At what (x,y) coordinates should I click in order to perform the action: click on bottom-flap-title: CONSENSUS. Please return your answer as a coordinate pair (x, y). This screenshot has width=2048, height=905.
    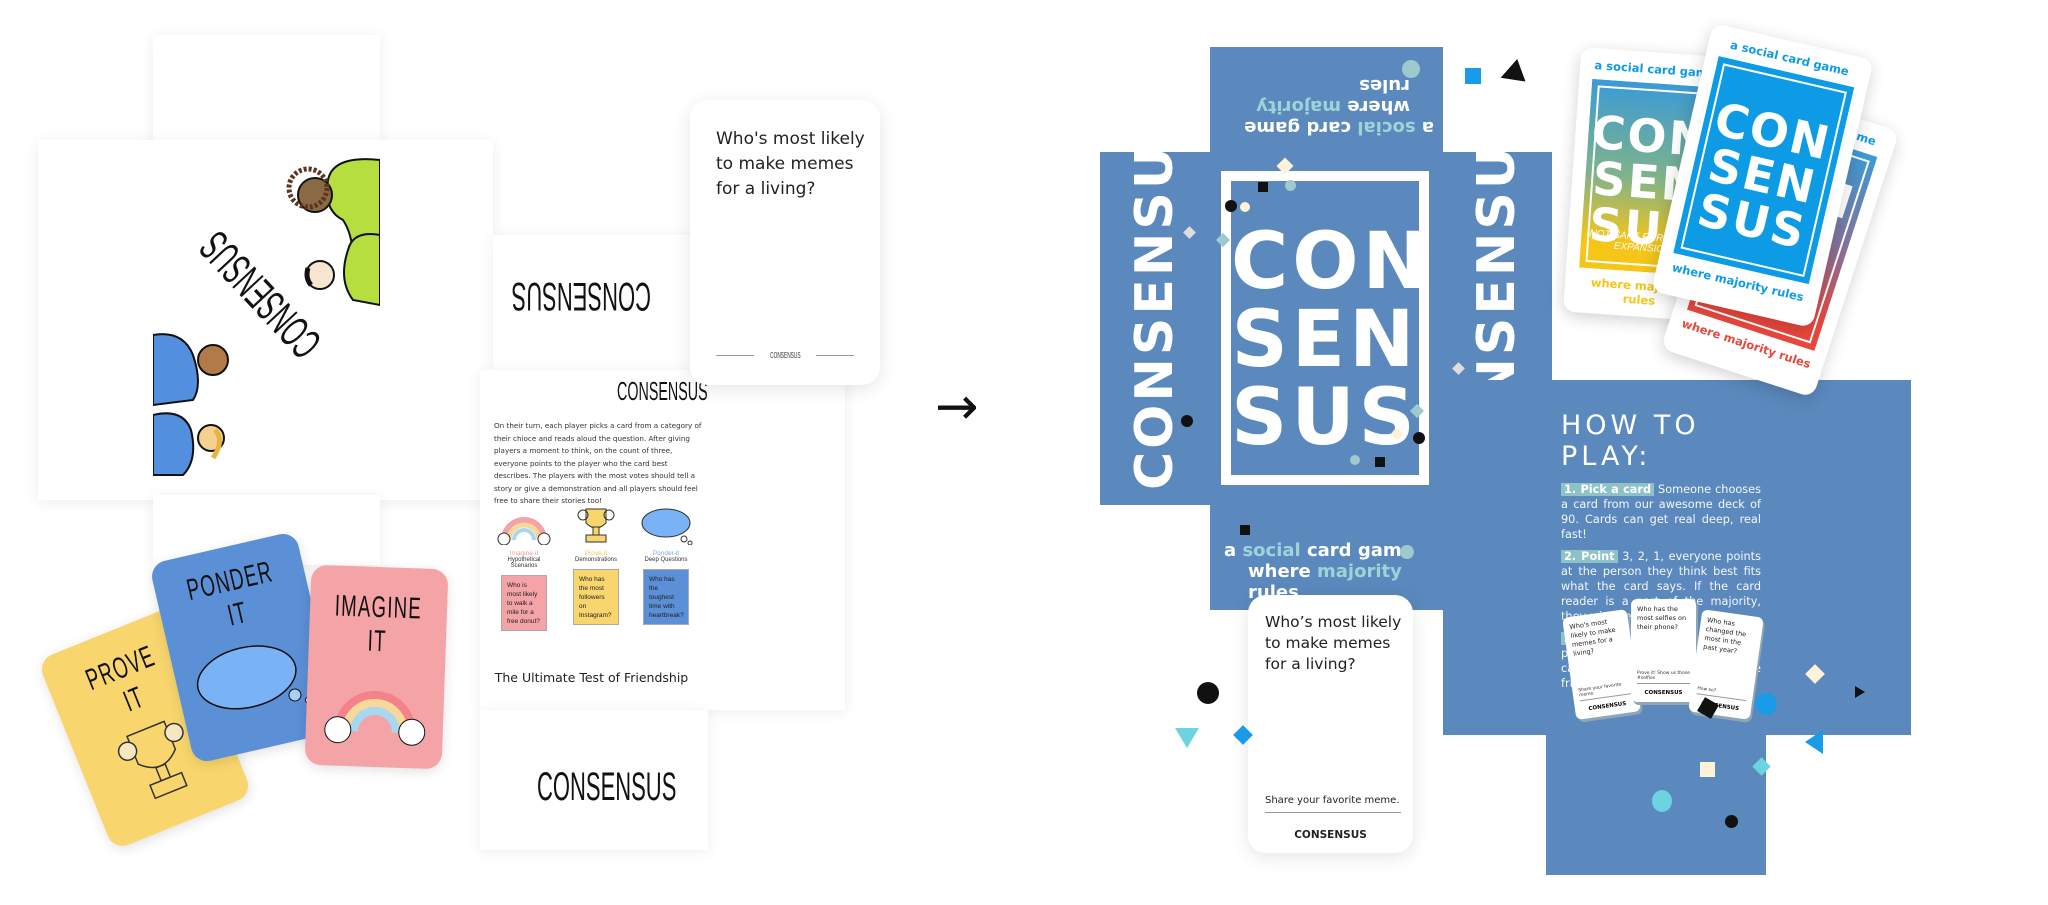
    Looking at the image, I should click on (594, 787).